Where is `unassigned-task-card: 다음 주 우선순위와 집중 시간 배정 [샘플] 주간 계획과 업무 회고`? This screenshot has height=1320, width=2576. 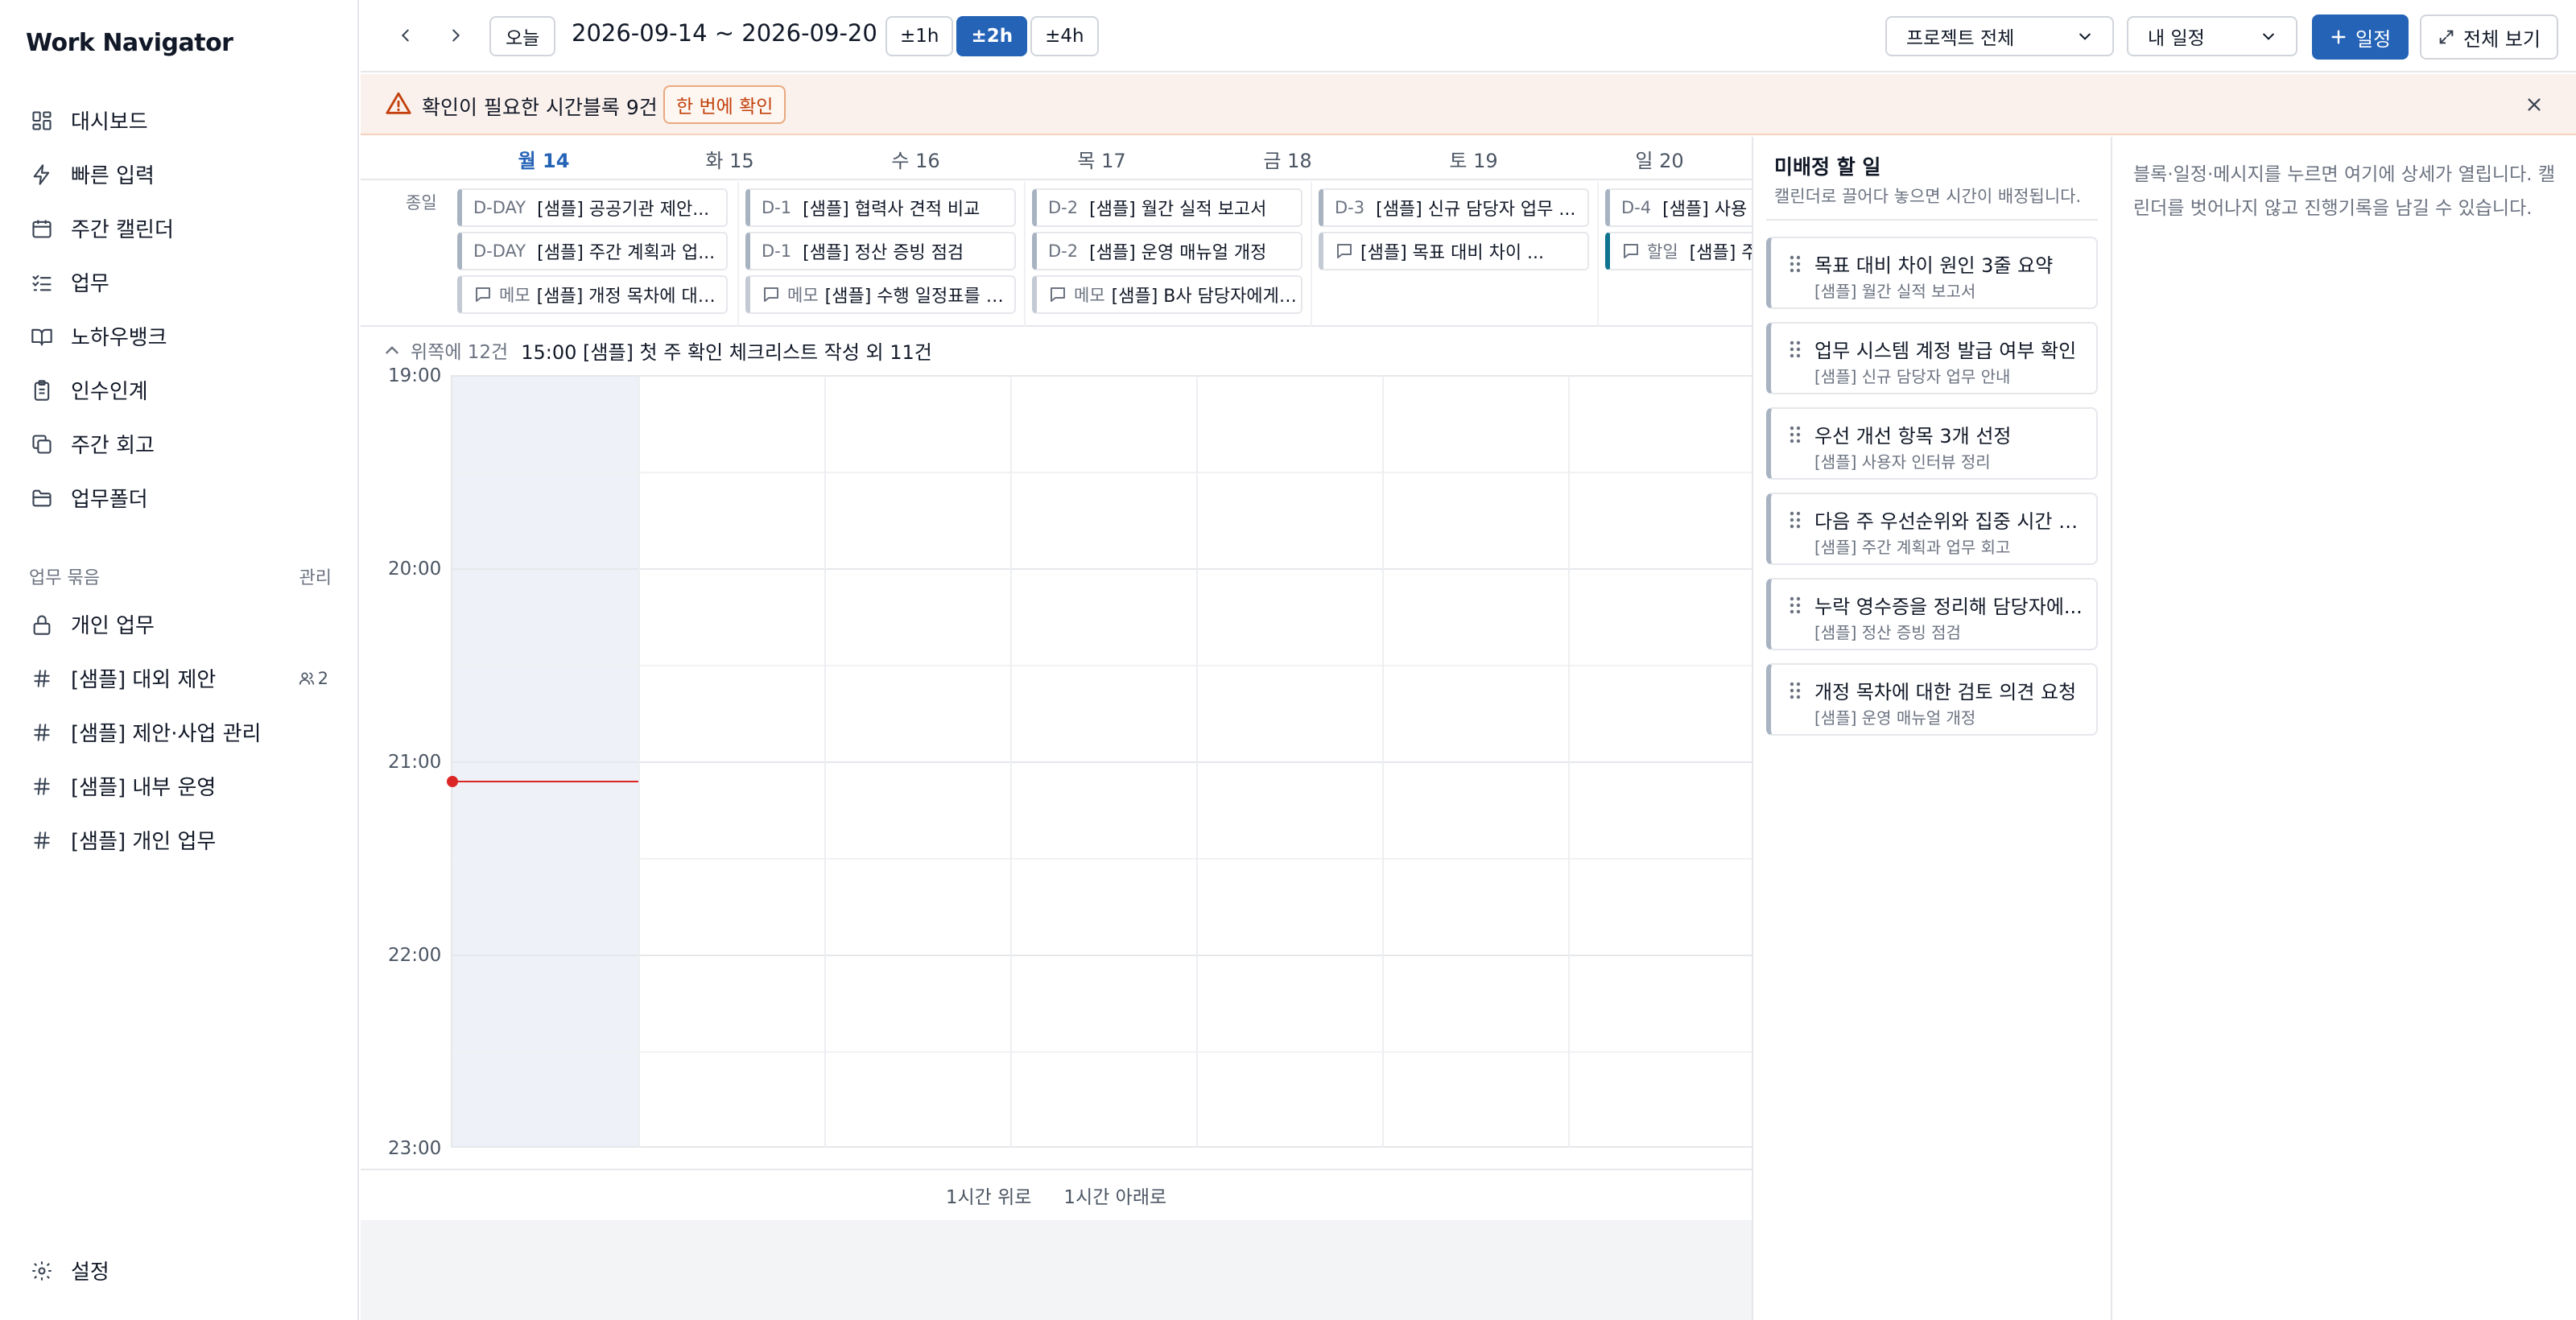
unassigned-task-card: 다음 주 우선순위와 집중 시간 배정 [샘플] 주간 계획과 업무 회고 is located at coordinates (1932, 529).